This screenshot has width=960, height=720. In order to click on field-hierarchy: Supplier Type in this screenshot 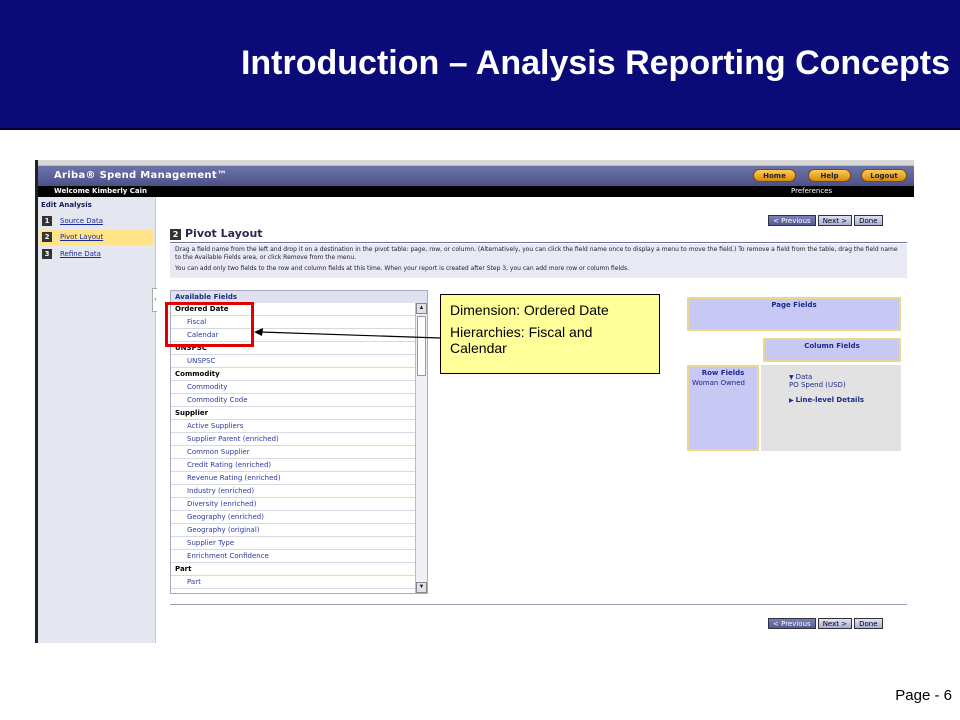, I will do `click(293, 543)`.